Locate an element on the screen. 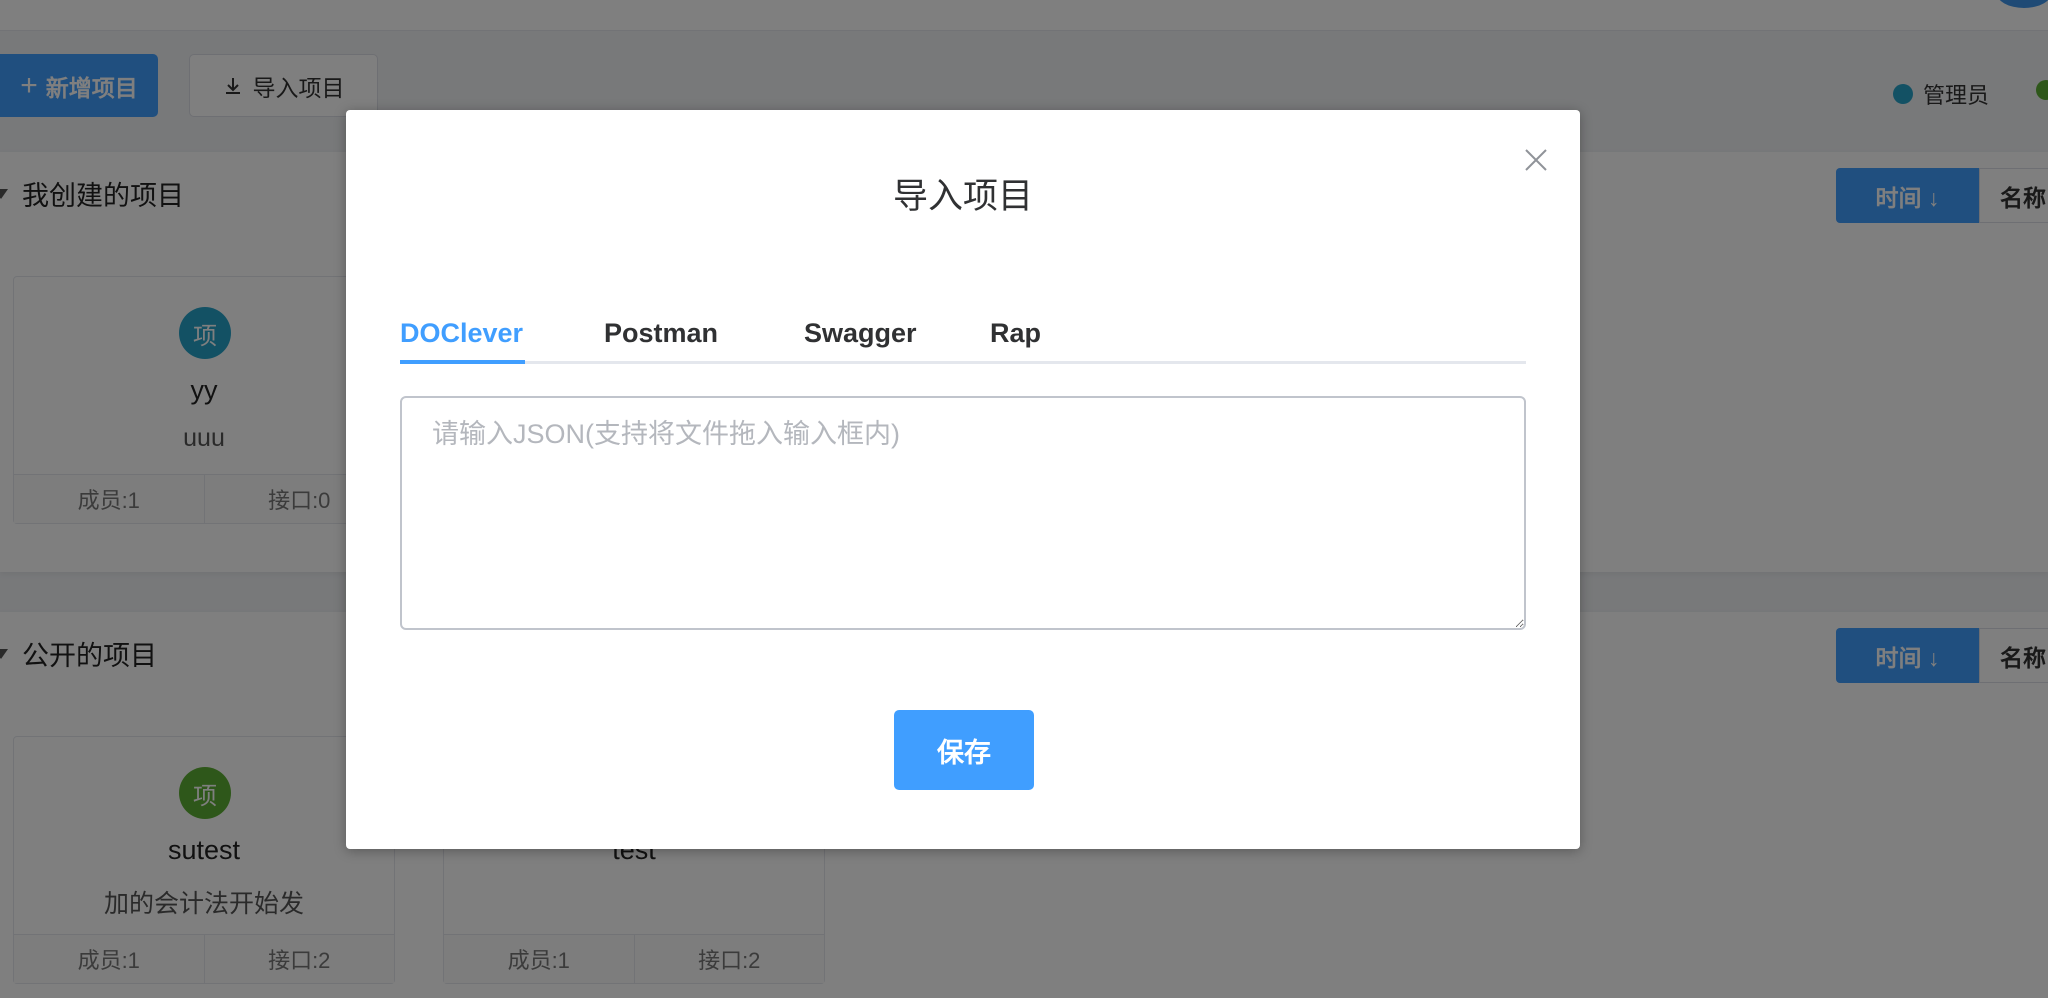 Image resolution: width=2048 pixels, height=998 pixels. tab-postman: Postman is located at coordinates (661, 333).